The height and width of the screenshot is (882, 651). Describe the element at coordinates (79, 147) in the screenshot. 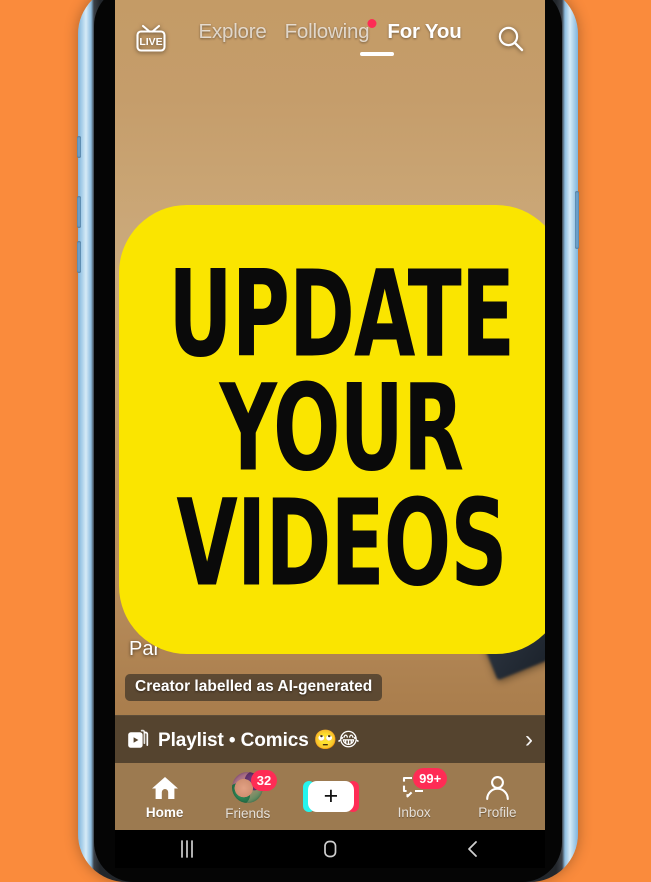

I see `silent-switch` at that location.